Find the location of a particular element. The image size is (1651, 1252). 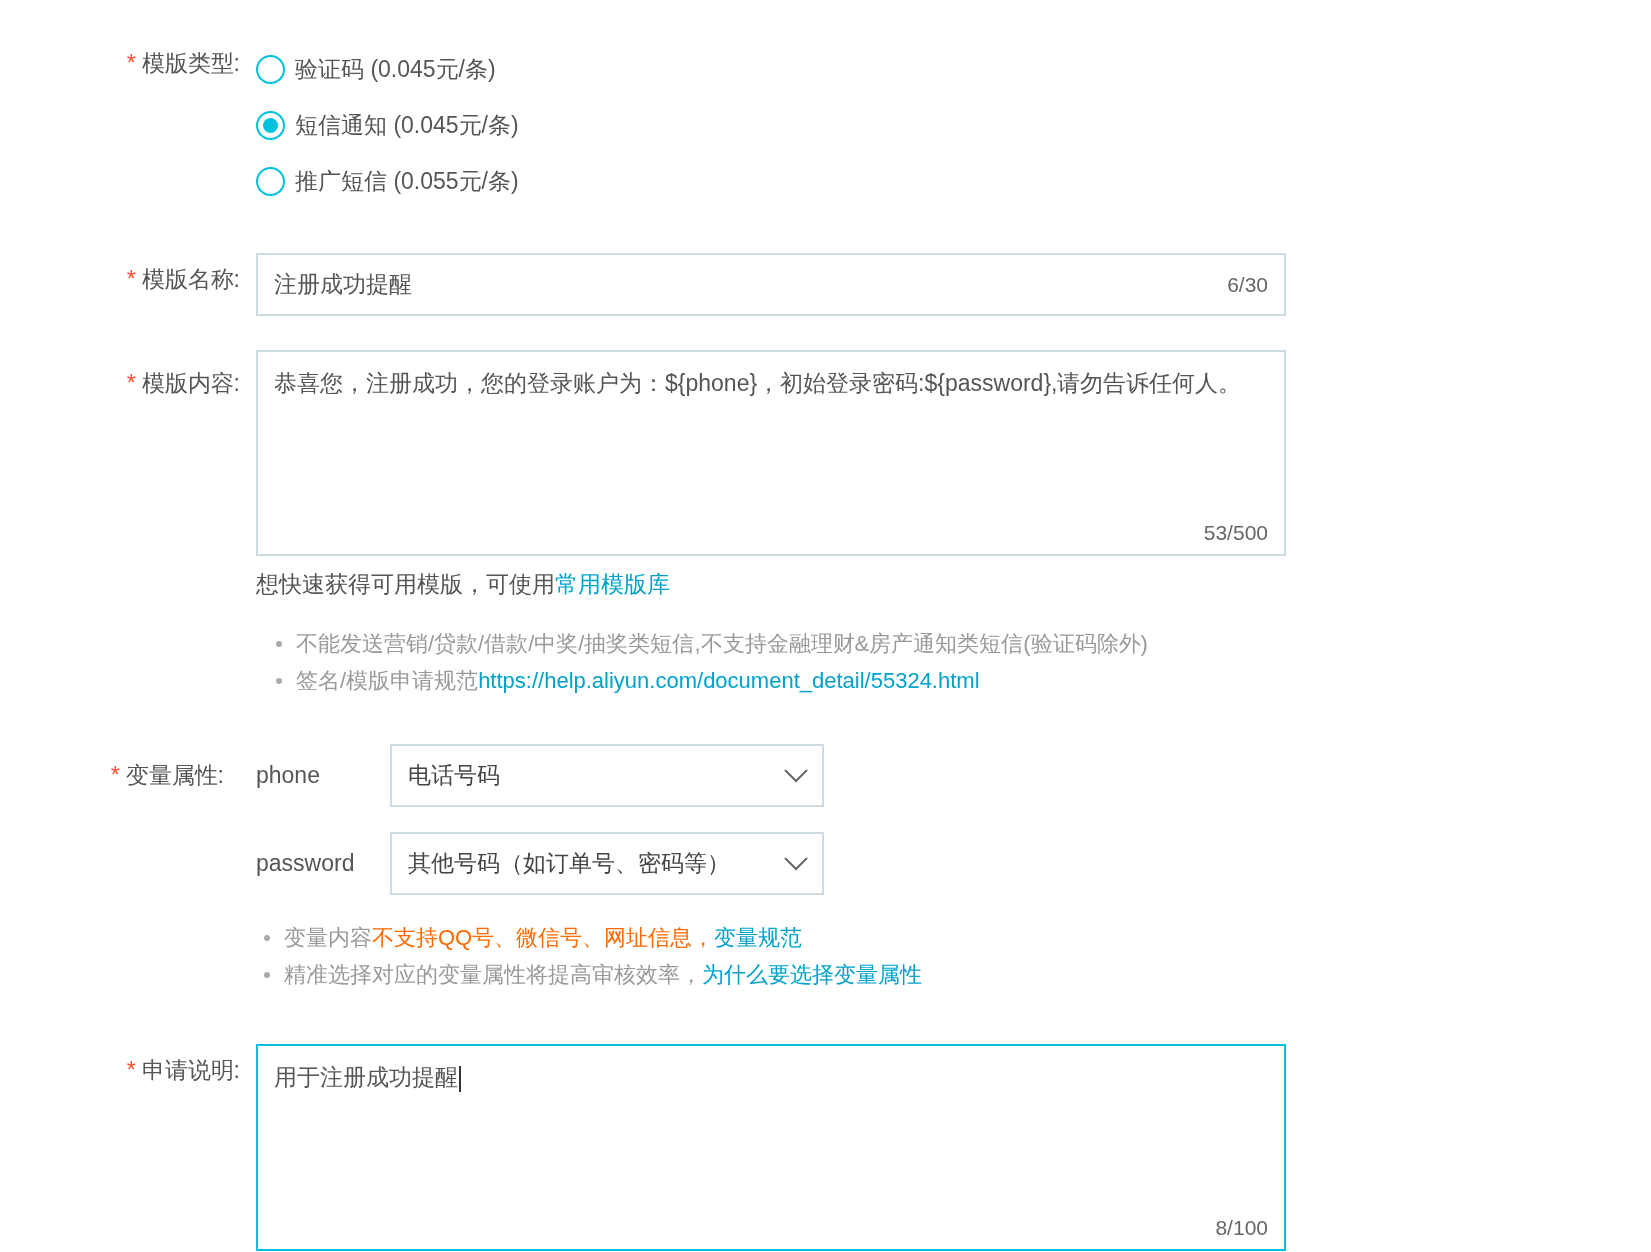

field-label: 模版类型: is located at coordinates (190, 63).